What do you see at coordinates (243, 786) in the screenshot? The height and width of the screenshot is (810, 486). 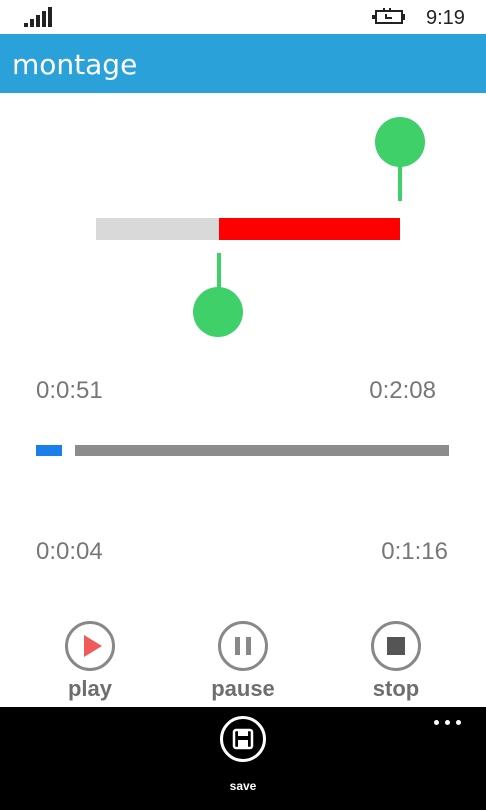 I see `save-label: save` at bounding box center [243, 786].